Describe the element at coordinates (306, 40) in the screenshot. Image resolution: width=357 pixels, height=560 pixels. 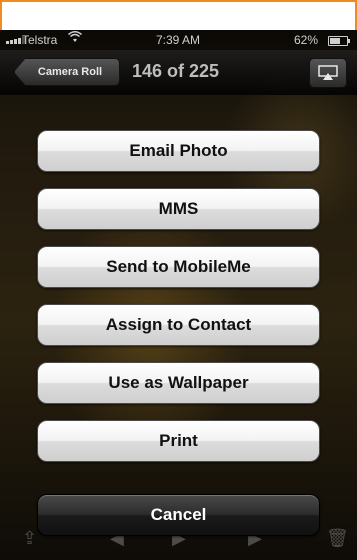
I see `battery-percent: 62%` at that location.